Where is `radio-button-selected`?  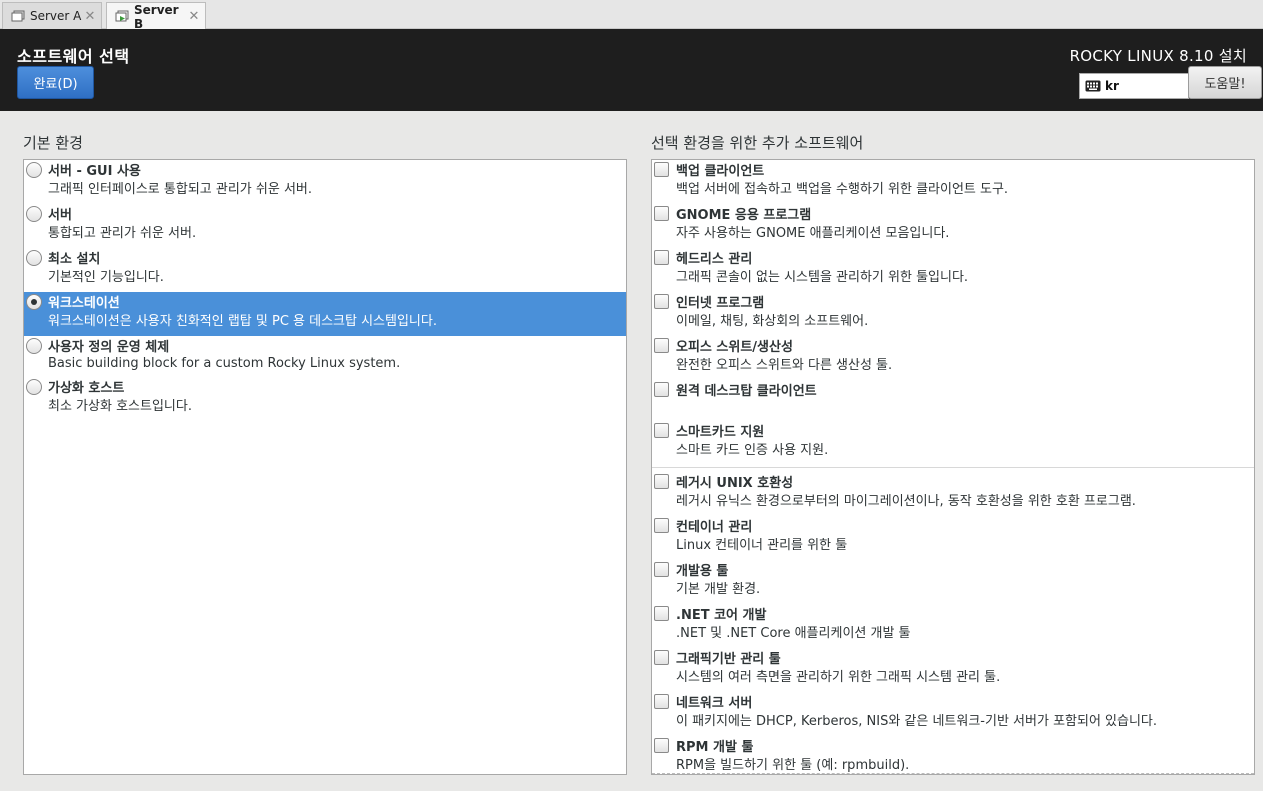 radio-button-selected is located at coordinates (34, 302).